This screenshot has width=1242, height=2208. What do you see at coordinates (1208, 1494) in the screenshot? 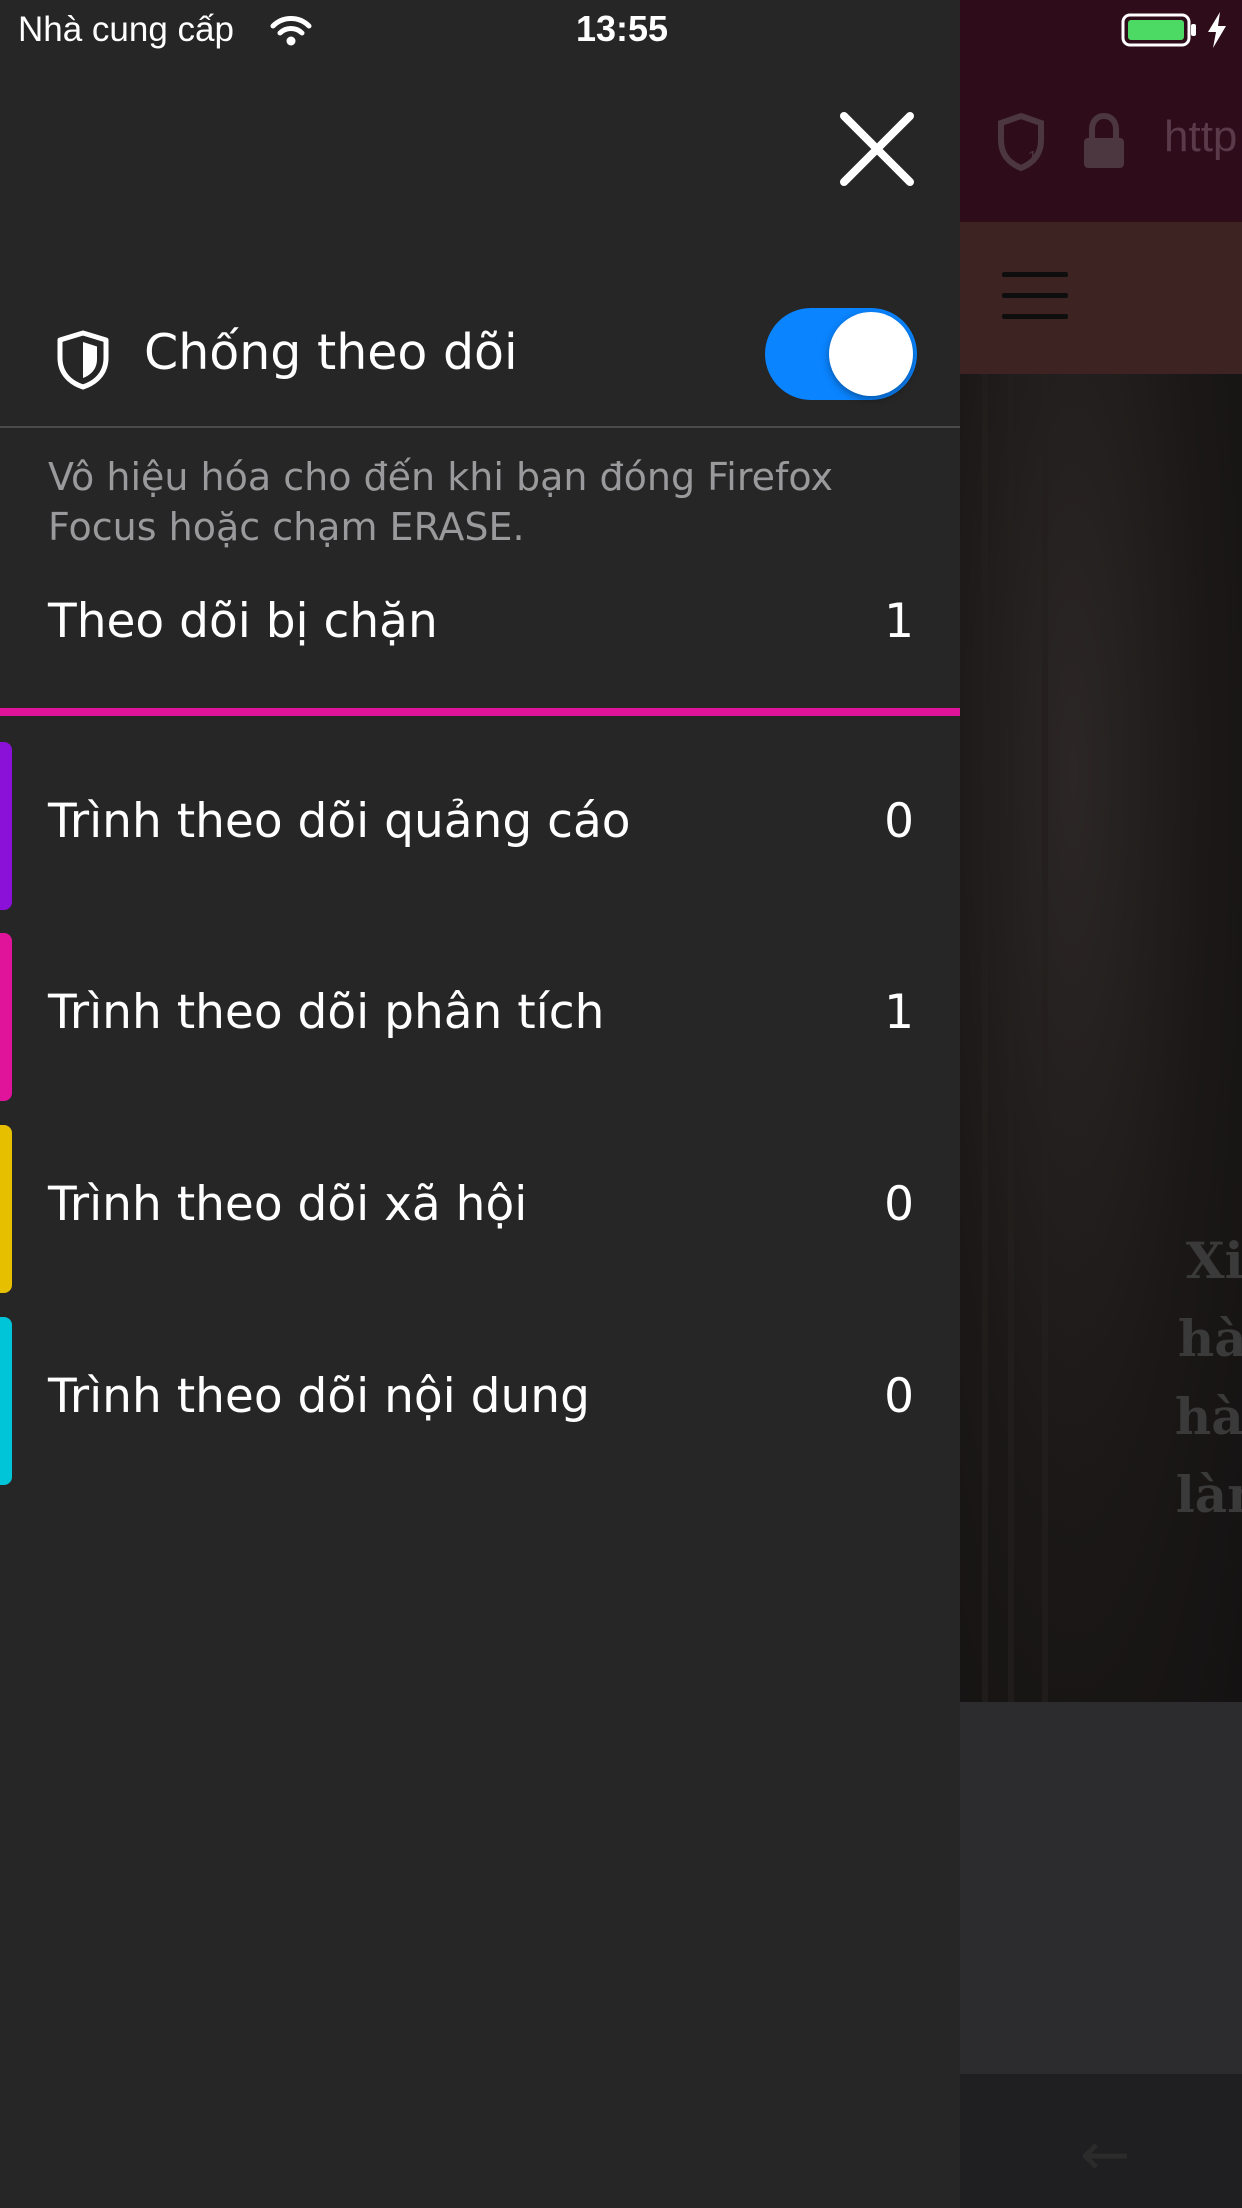
I see `background-hero-line: làm` at bounding box center [1208, 1494].